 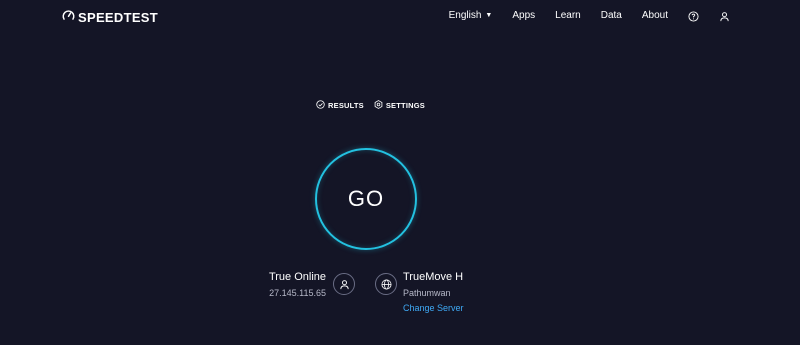 I want to click on change-server-link: Change Server, so click(x=433, y=308).